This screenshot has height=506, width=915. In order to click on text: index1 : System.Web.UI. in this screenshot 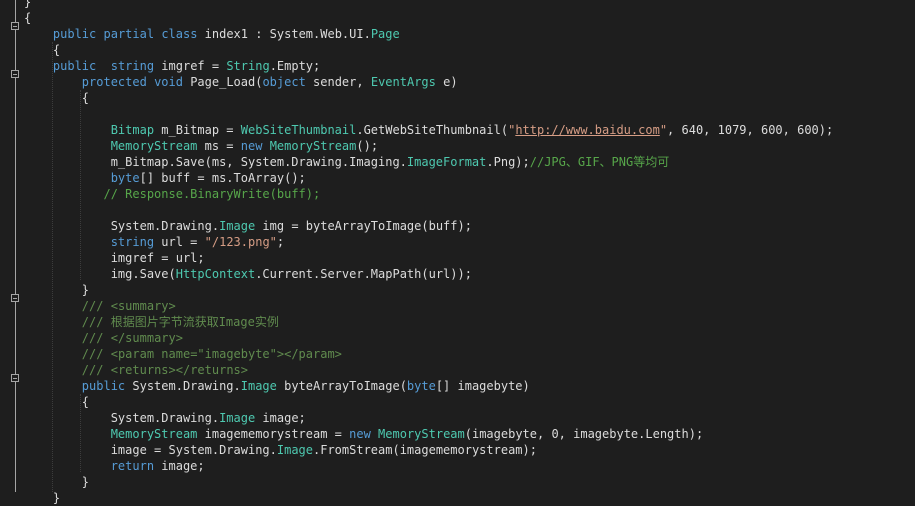, I will do `click(284, 34)`.